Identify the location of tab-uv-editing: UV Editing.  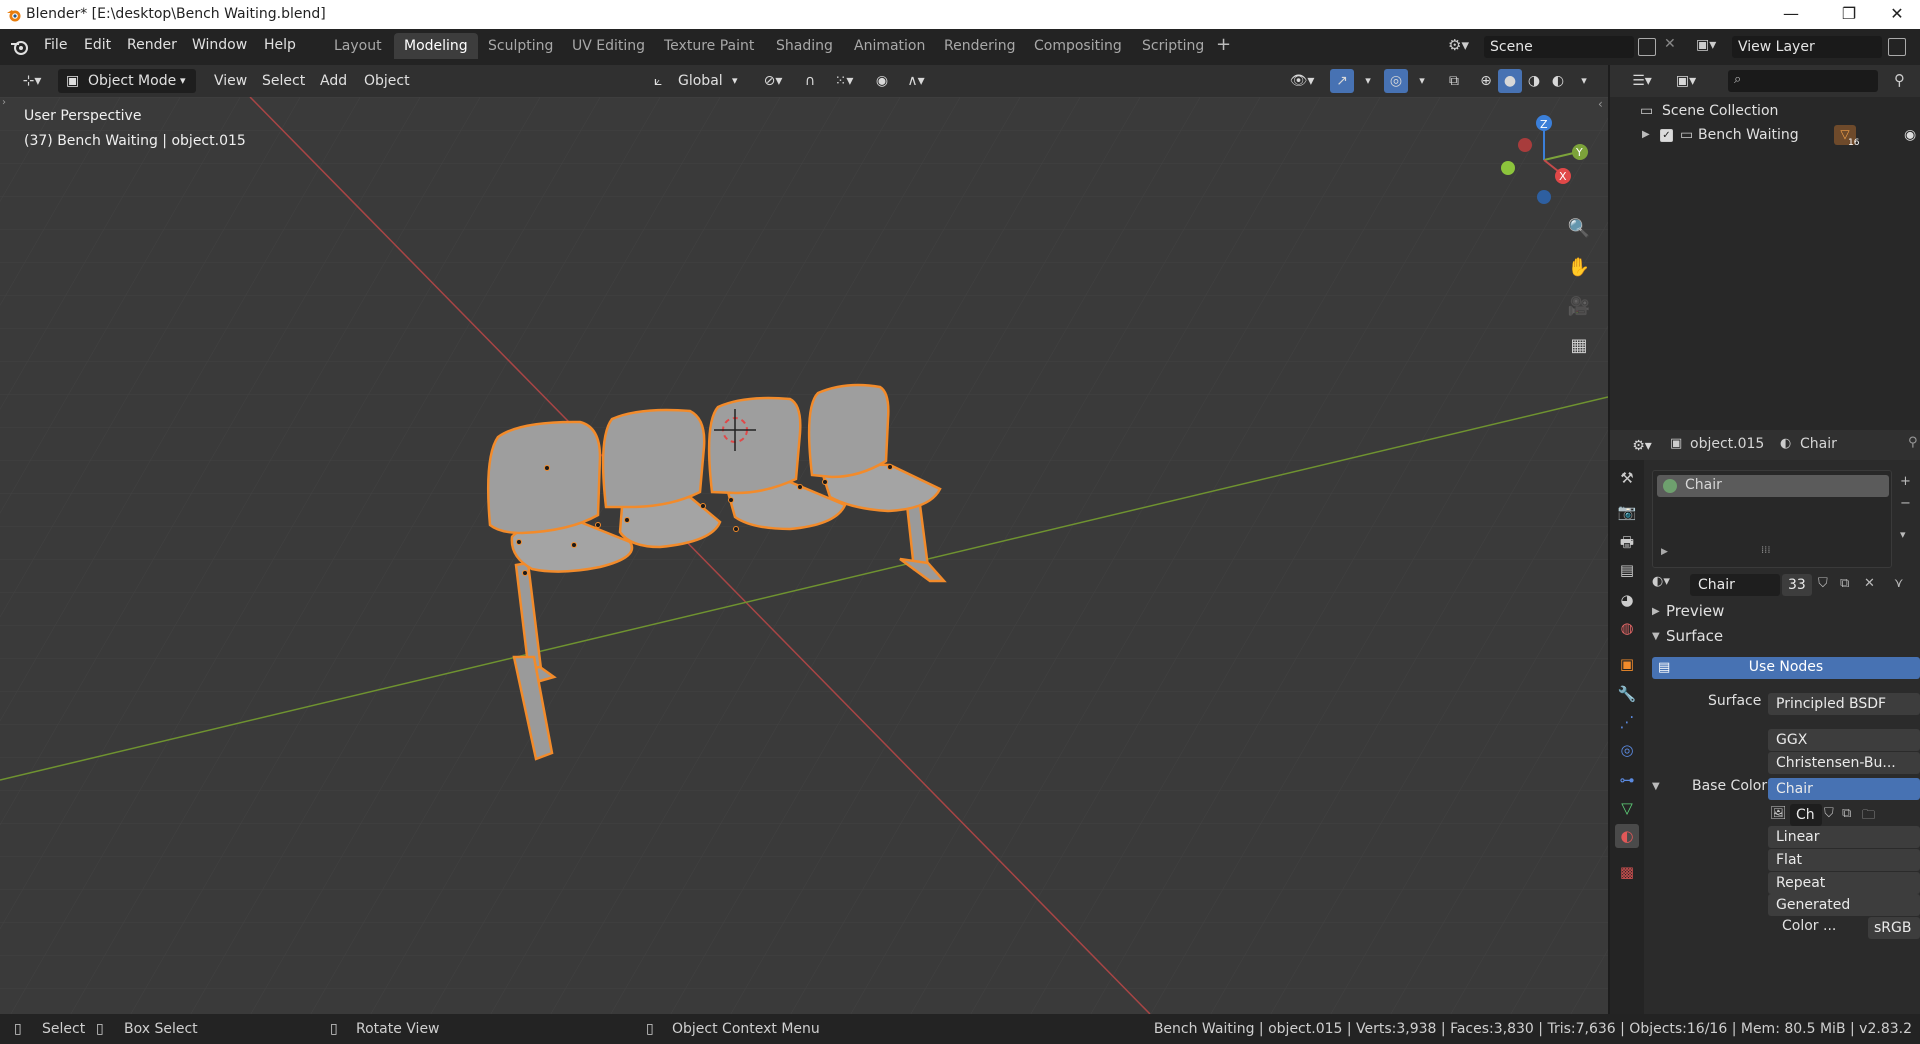
(608, 46).